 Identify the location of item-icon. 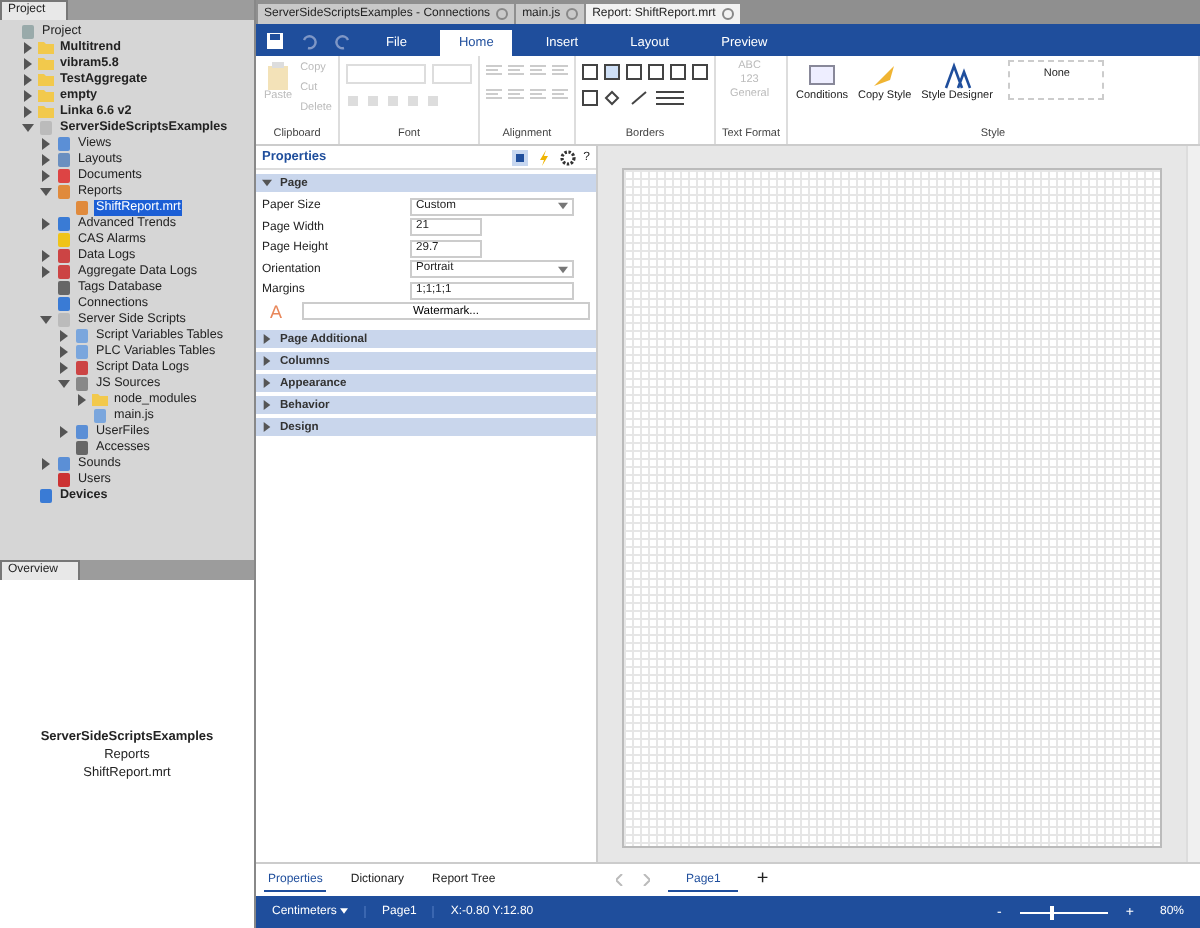
(28, 32).